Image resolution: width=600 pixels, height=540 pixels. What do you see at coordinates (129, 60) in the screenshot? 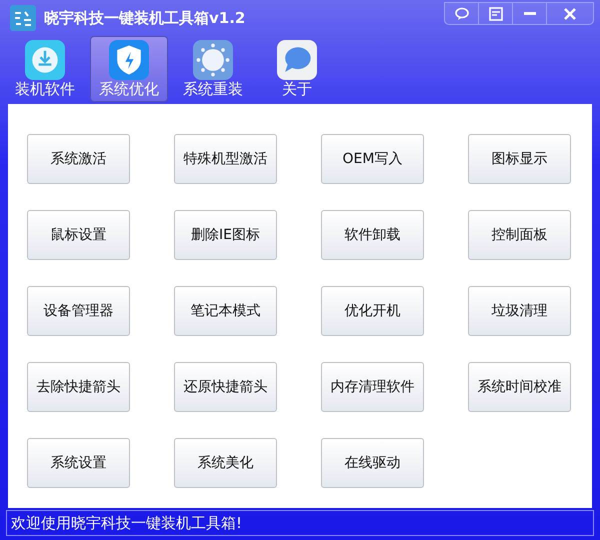
I see `shield-icon` at bounding box center [129, 60].